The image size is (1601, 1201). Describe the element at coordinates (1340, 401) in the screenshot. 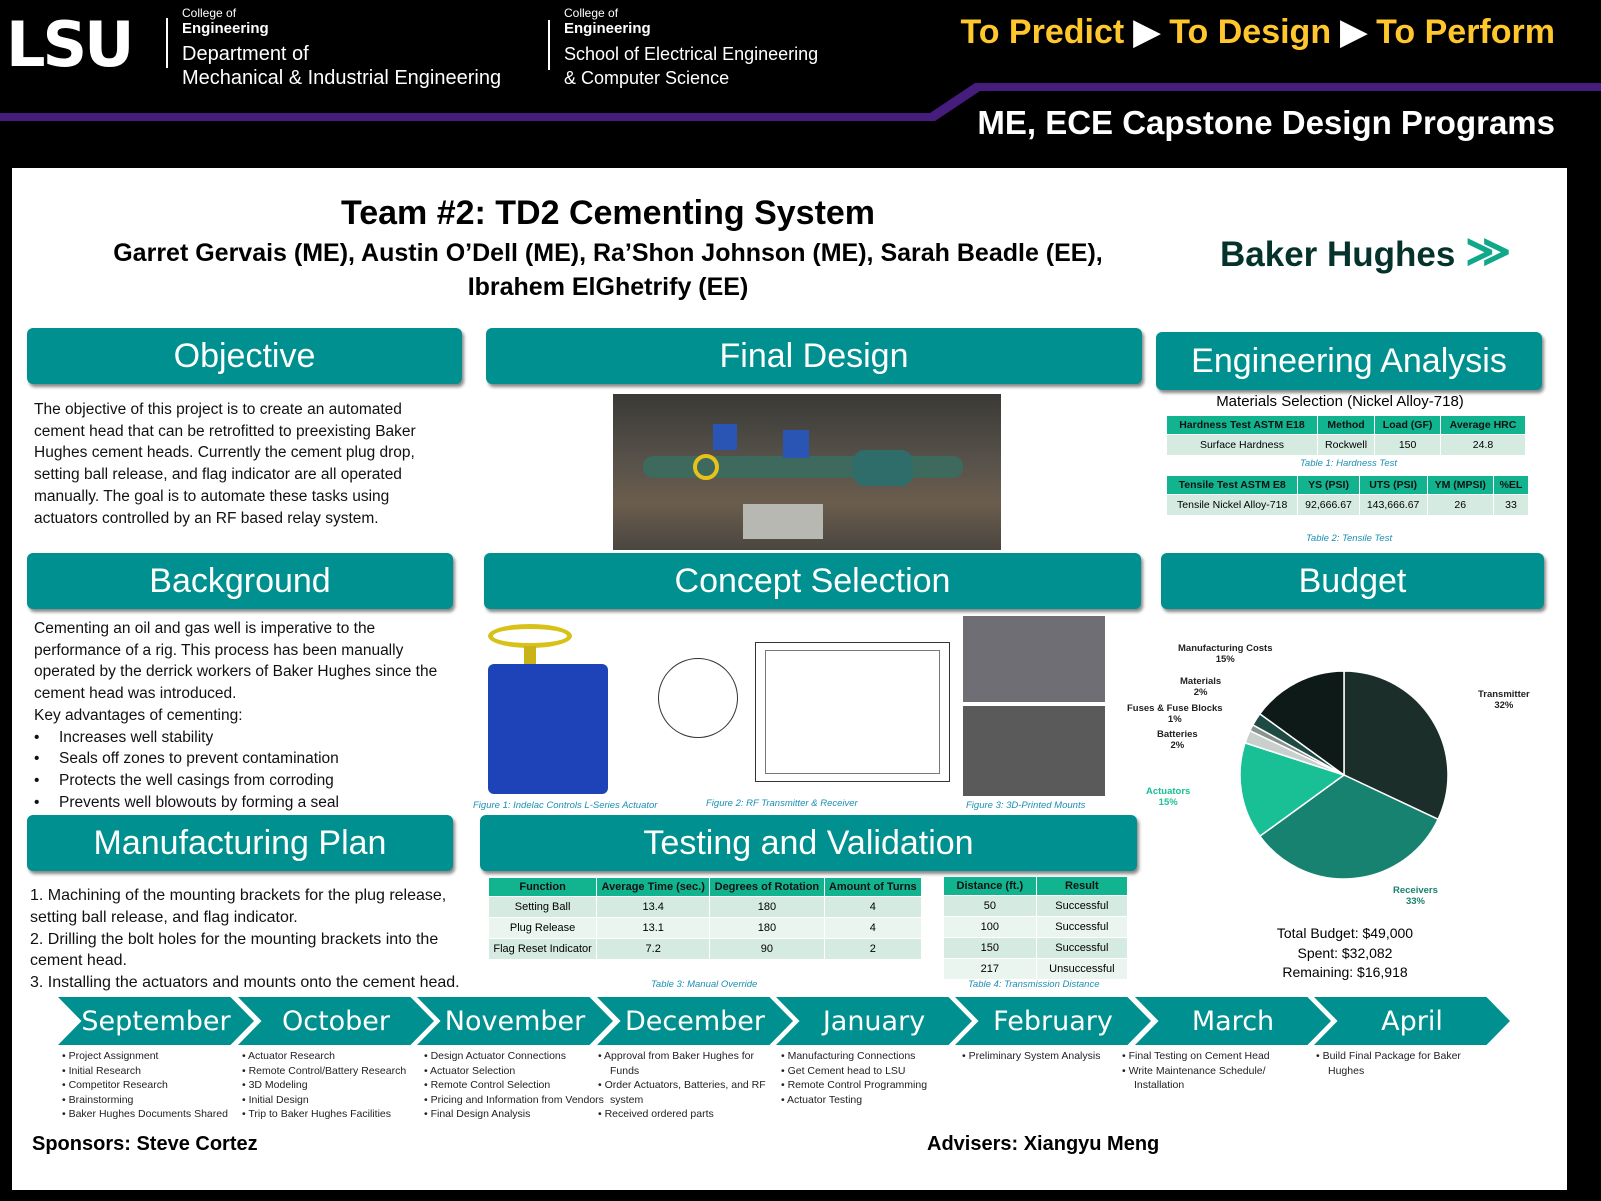

I see `materials-subtitle: Materials Selection (Nickel Alloy-718)` at that location.